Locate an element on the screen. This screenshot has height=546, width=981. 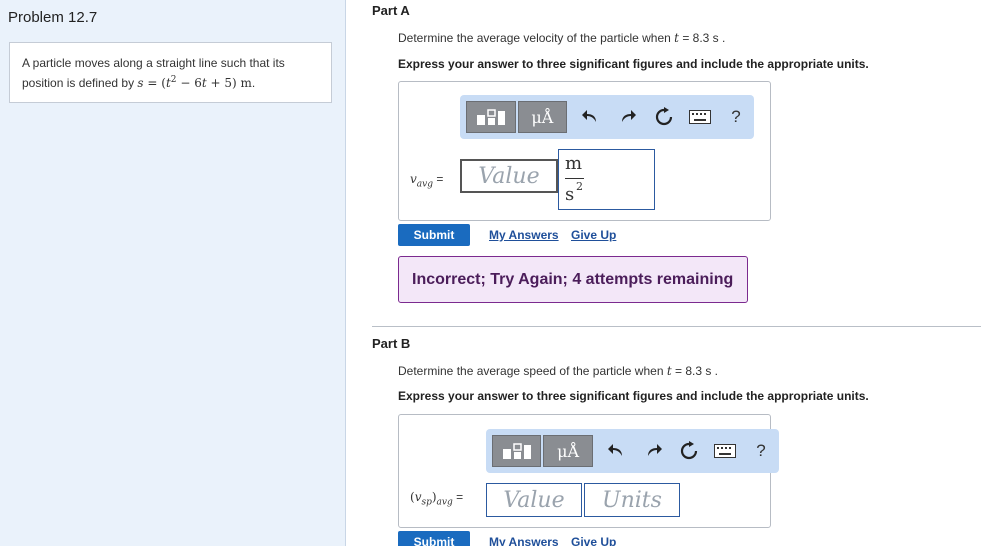
part-a-answer-label: vavg = is located at coordinates (426, 180).